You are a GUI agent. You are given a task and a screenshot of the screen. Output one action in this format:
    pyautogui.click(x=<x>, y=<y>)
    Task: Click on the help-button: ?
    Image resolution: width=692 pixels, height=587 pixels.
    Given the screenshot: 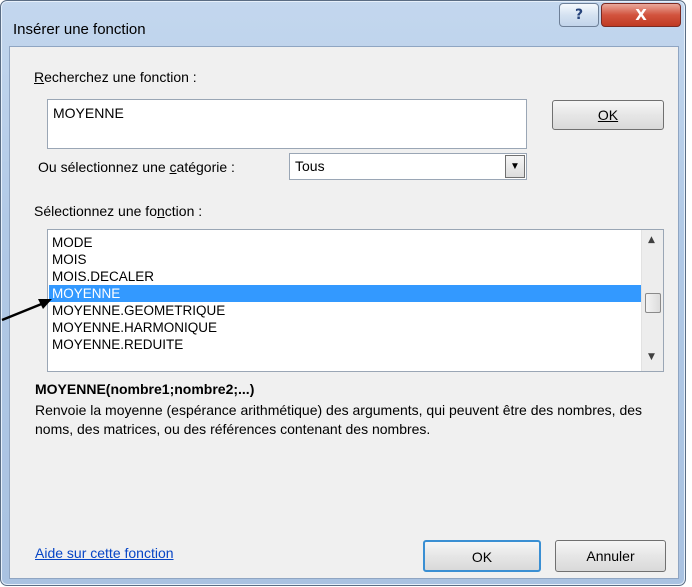 What is the action you would take?
    pyautogui.click(x=579, y=15)
    